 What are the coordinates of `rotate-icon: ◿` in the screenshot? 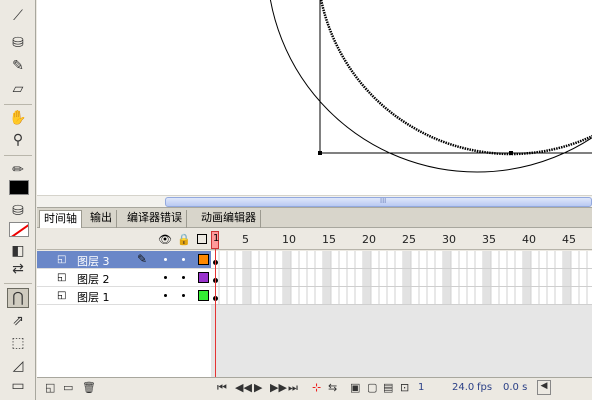 It's located at (18, 366).